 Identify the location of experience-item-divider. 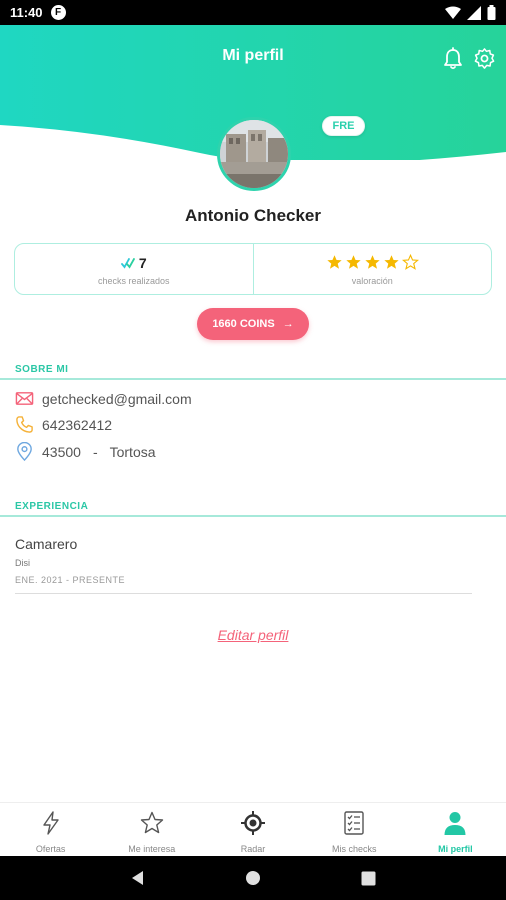
(243, 593).